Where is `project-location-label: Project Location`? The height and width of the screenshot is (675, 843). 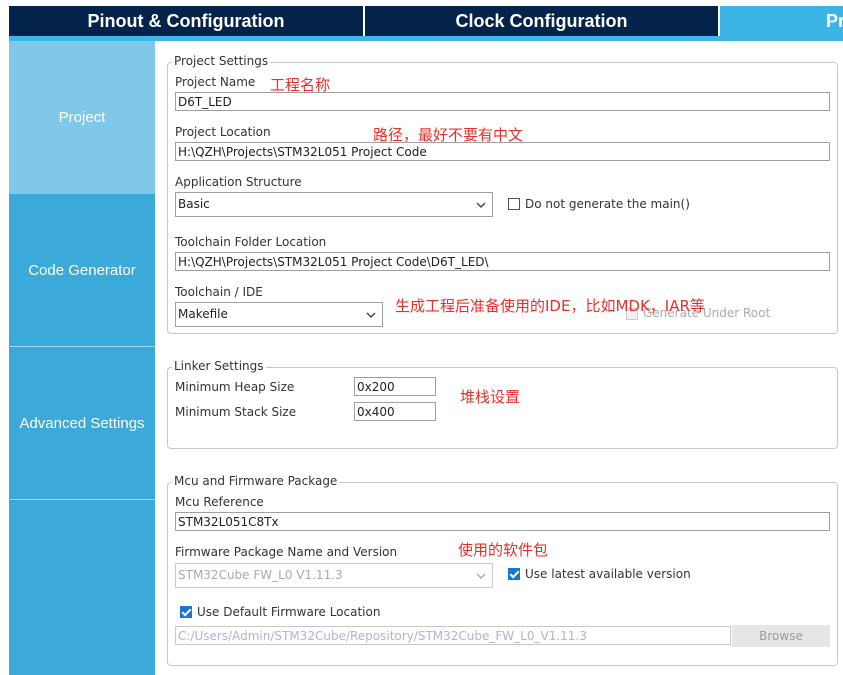 project-location-label: Project Location is located at coordinates (223, 132).